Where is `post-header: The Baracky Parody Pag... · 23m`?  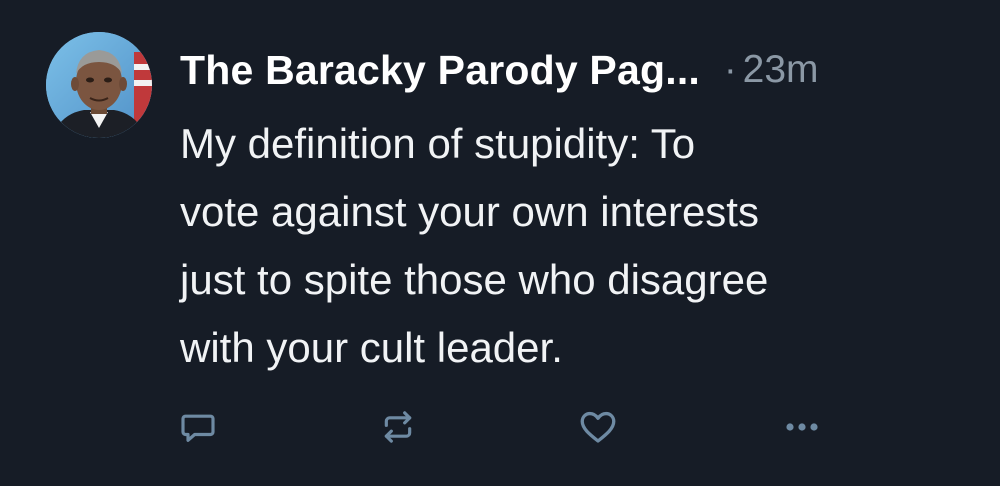 post-header: The Baracky Parody Pag... · 23m is located at coordinates (499, 70).